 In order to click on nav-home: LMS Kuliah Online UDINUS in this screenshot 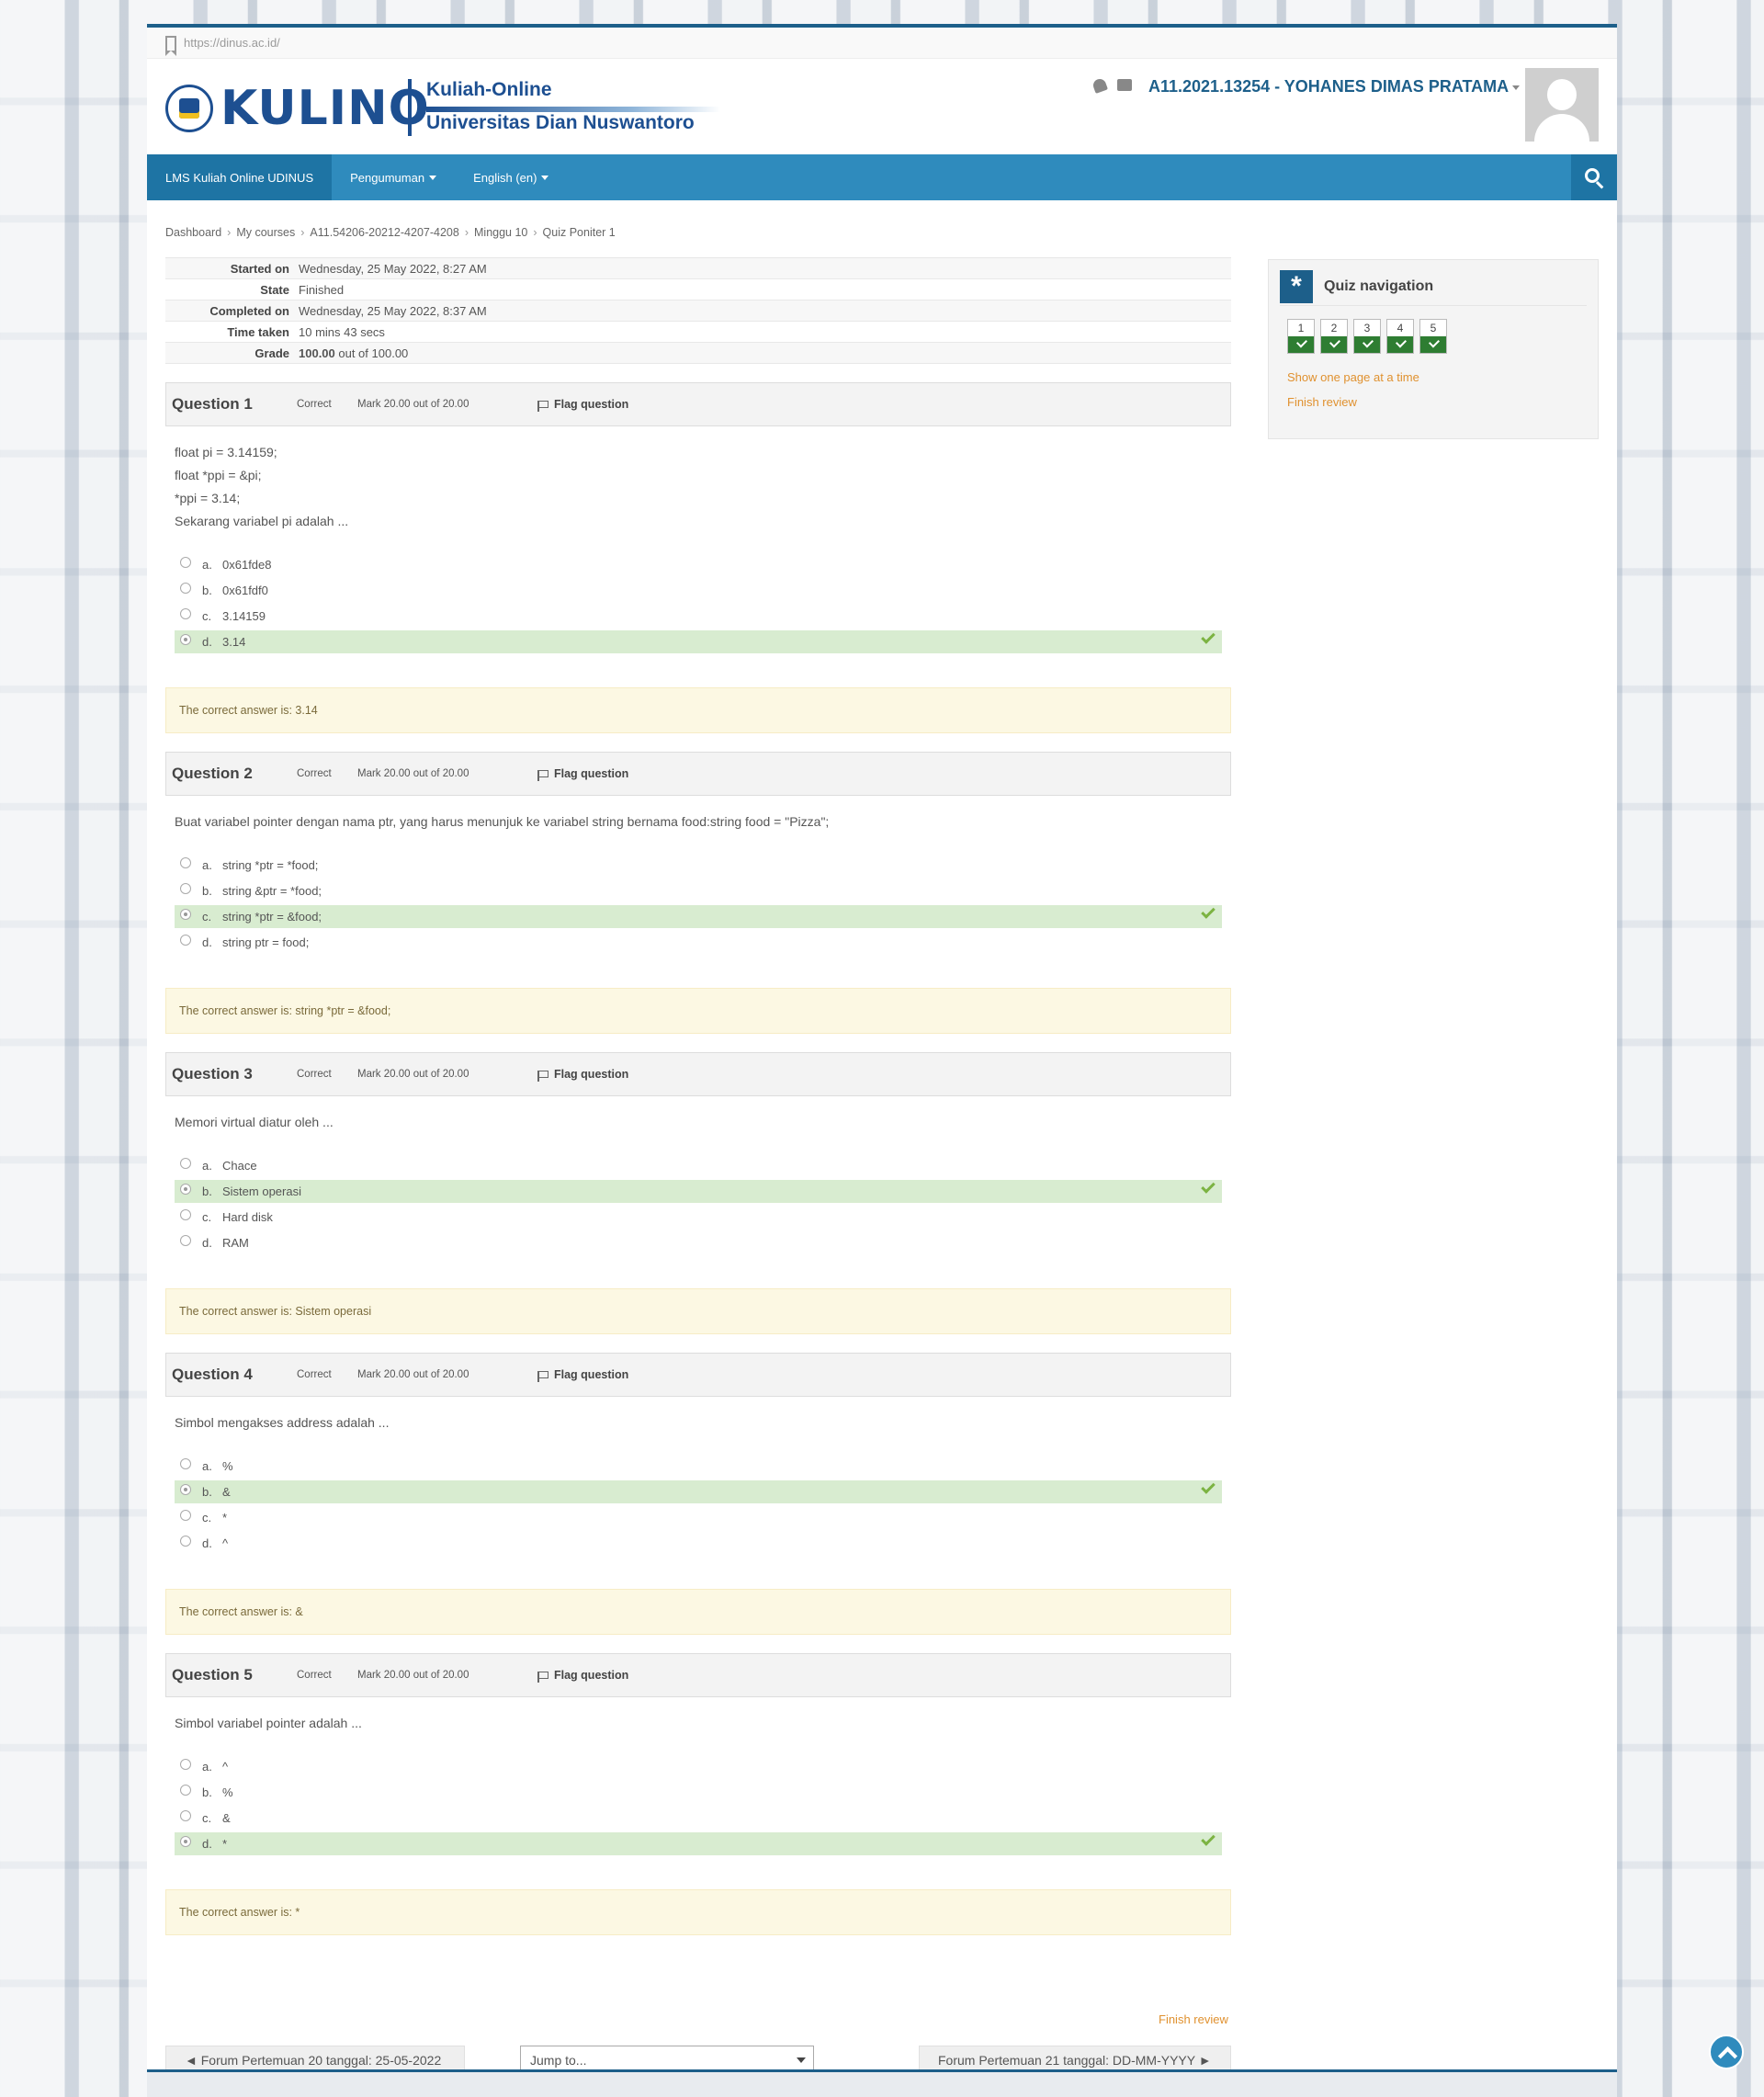, I will do `click(240, 177)`.